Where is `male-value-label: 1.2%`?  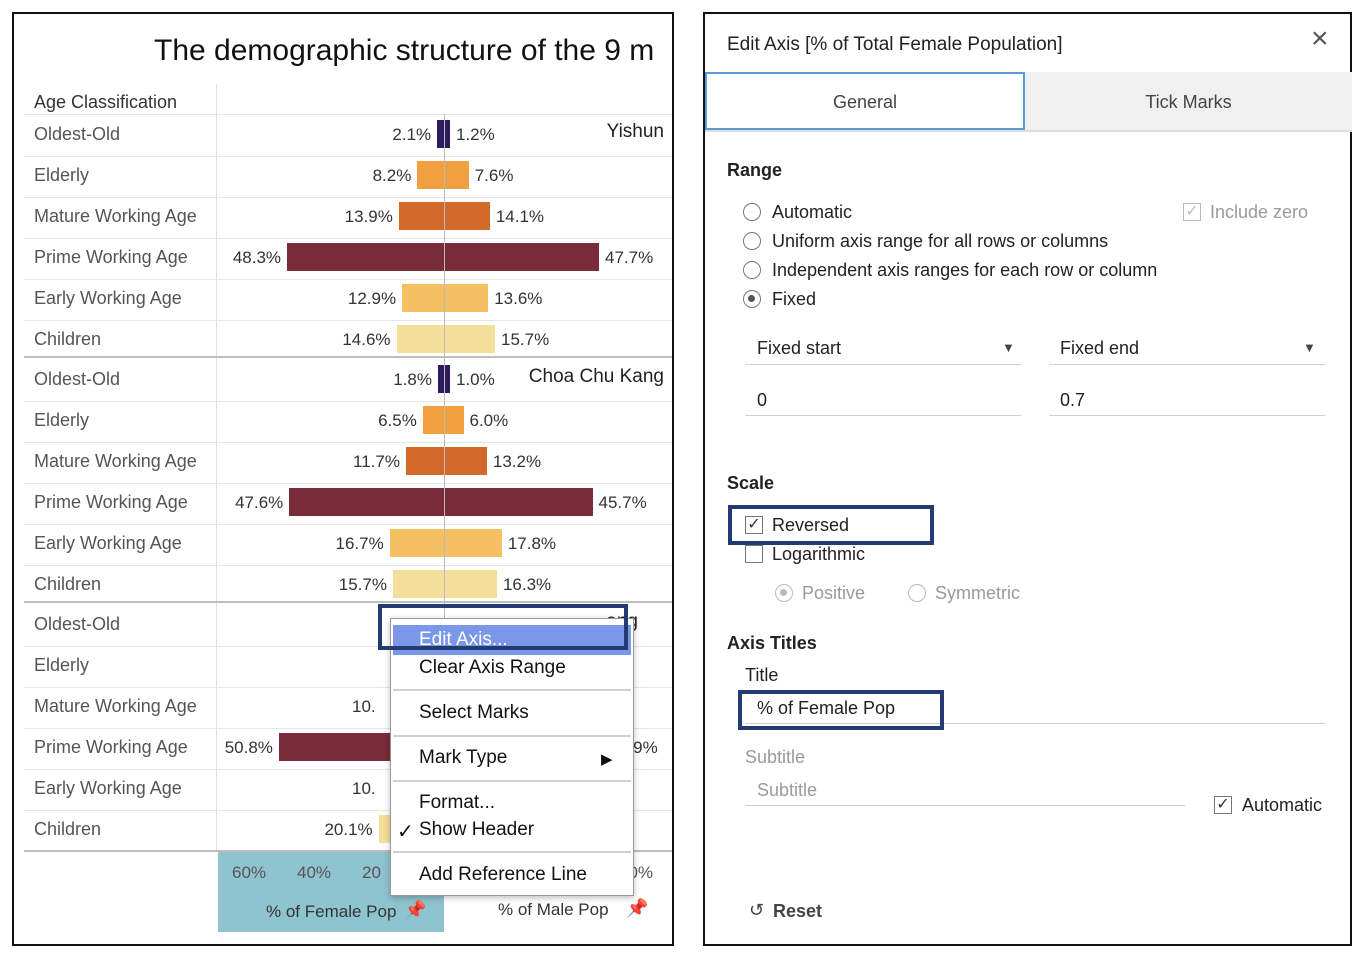
male-value-label: 1.2% is located at coordinates (475, 134).